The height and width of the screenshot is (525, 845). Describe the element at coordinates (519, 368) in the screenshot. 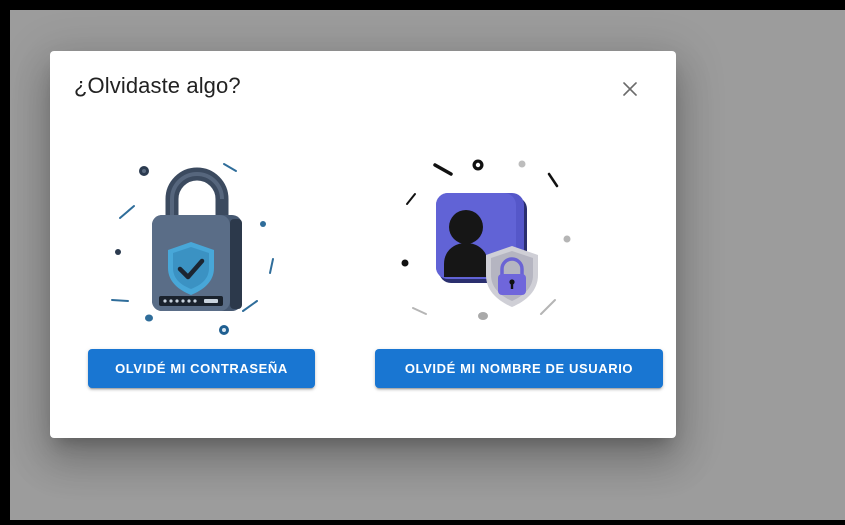

I see `forgot-username-button: OLVIDÉ MI NOMBRE DE USUARIO` at that location.